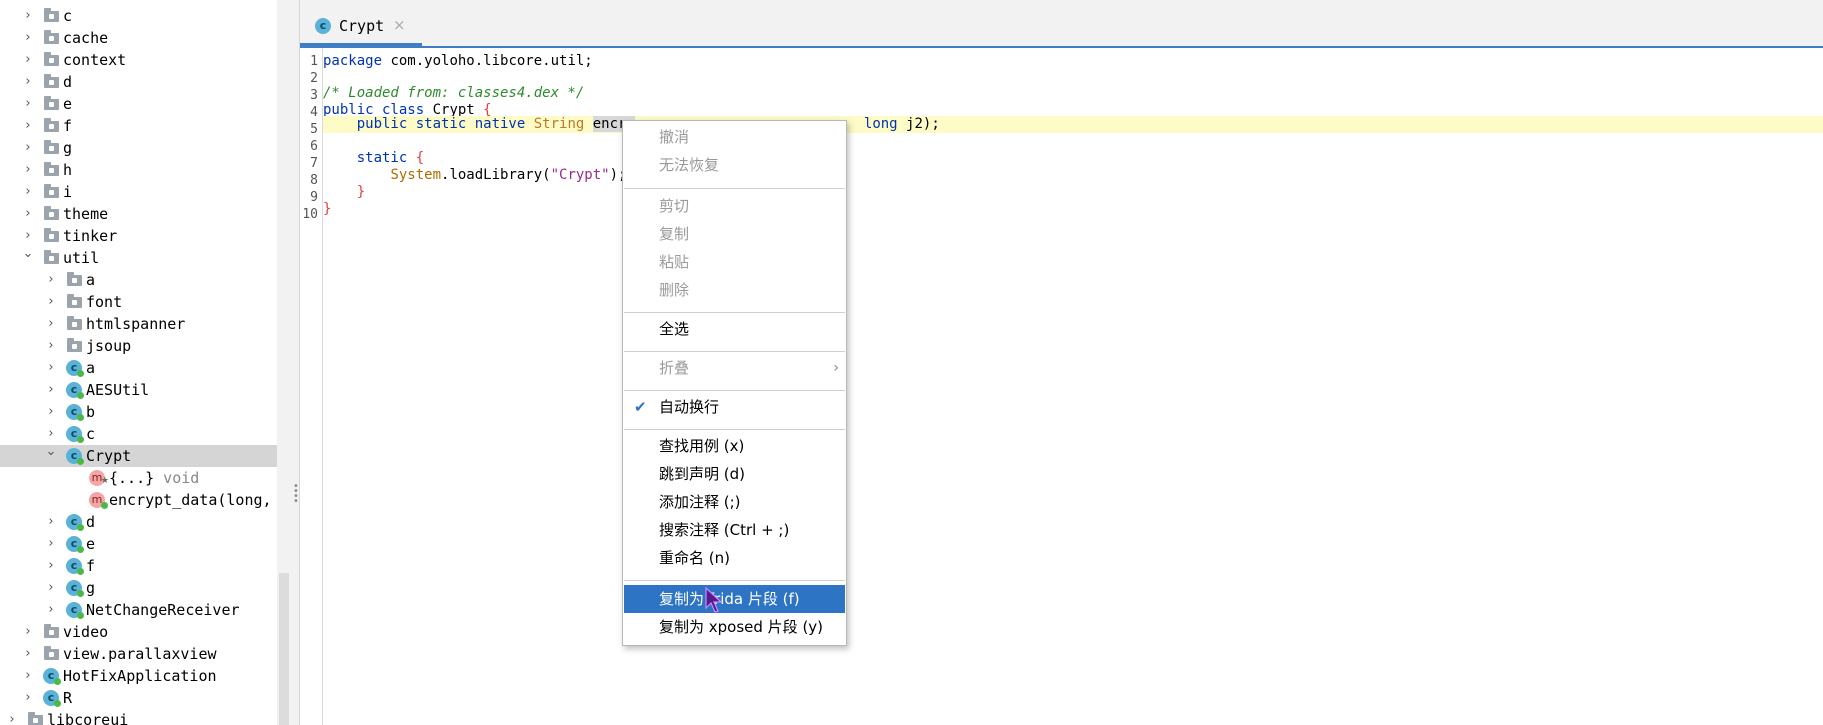 The image size is (1823, 725). I want to click on menu-item-paste: 粘贴, so click(734, 262).